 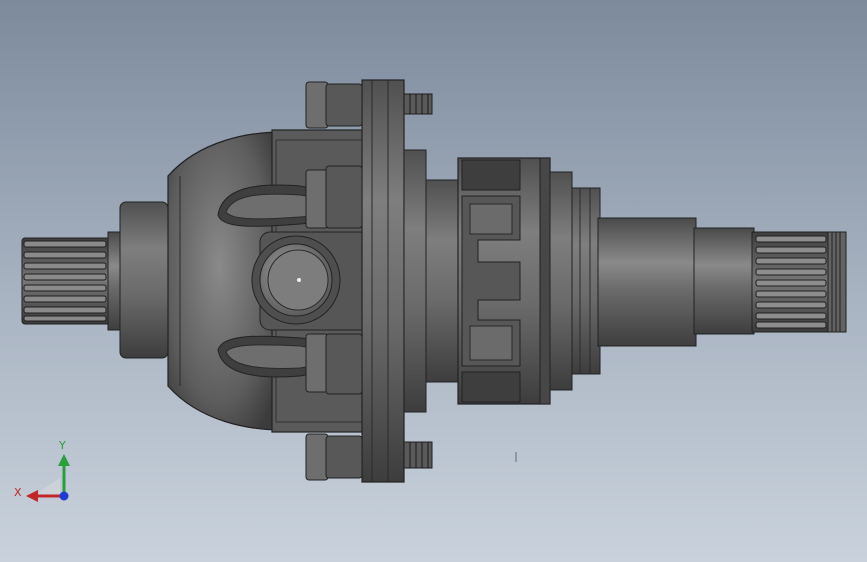 I want to click on clutch-body, so click(x=443, y=281).